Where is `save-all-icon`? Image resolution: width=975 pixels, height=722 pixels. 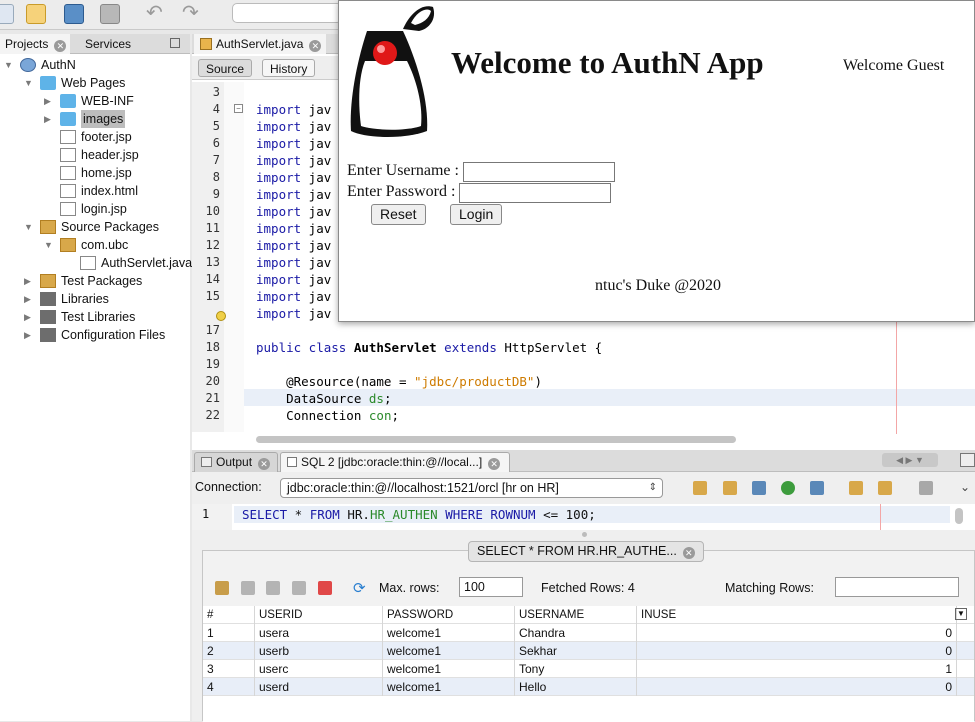
save-all-icon is located at coordinates (110, 14).